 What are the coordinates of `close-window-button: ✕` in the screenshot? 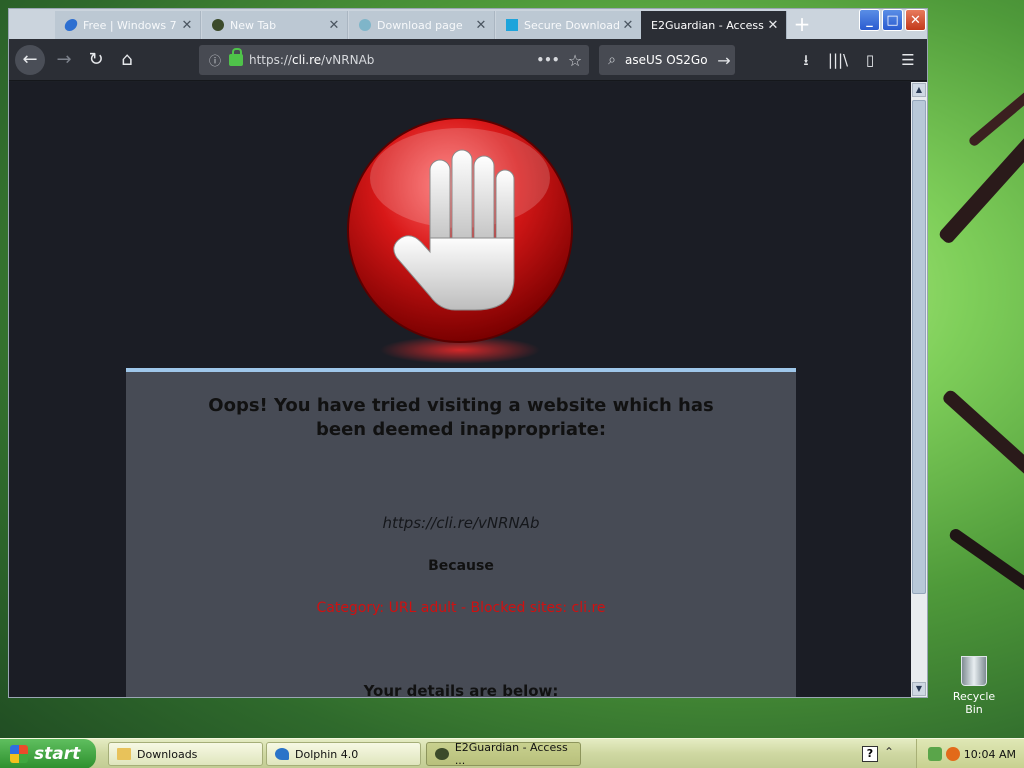 It's located at (915, 20).